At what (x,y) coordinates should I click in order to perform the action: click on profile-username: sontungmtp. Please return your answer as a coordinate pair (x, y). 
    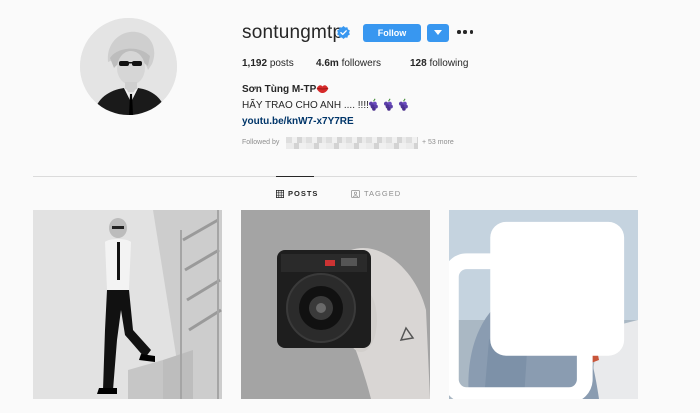
    Looking at the image, I should click on (293, 32).